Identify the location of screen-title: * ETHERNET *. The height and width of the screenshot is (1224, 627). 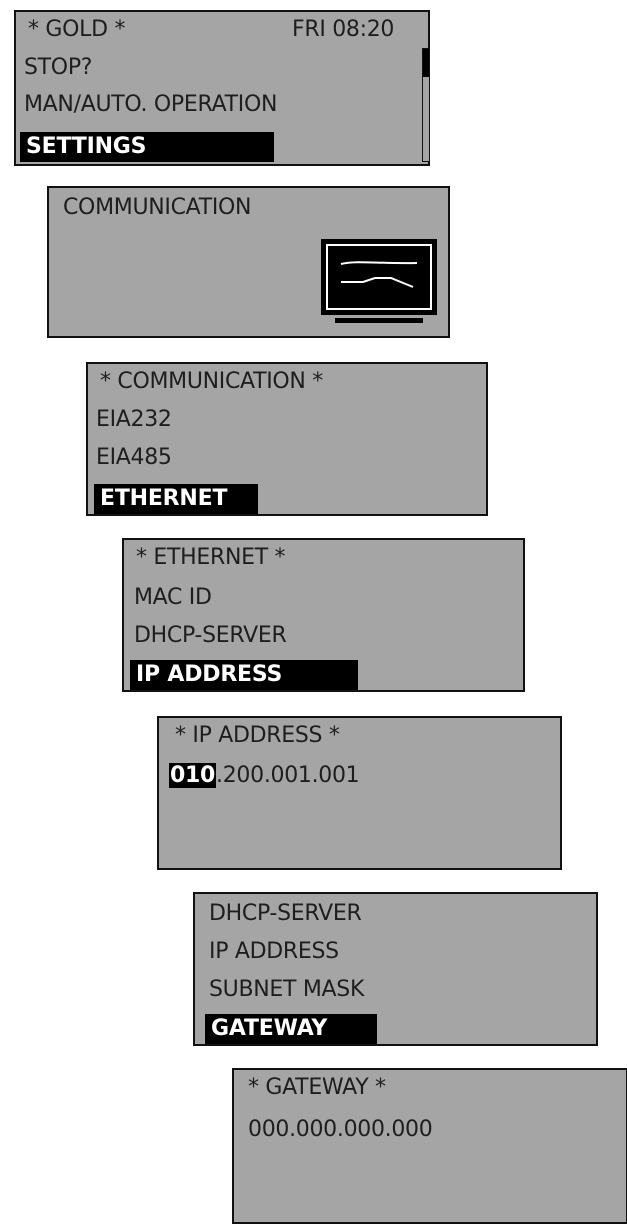
(211, 557).